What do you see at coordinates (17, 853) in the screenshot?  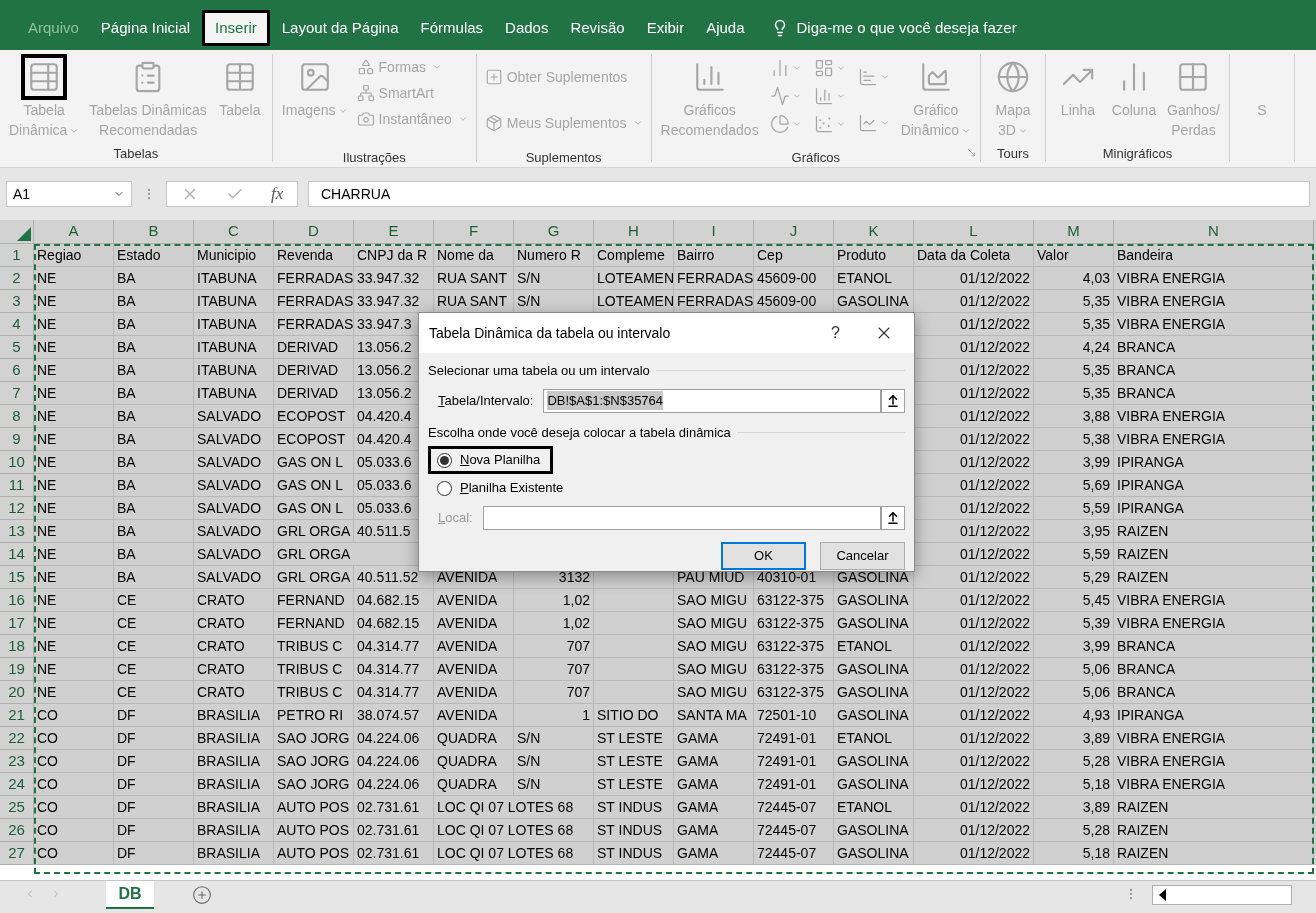 I see `row-header: 27` at bounding box center [17, 853].